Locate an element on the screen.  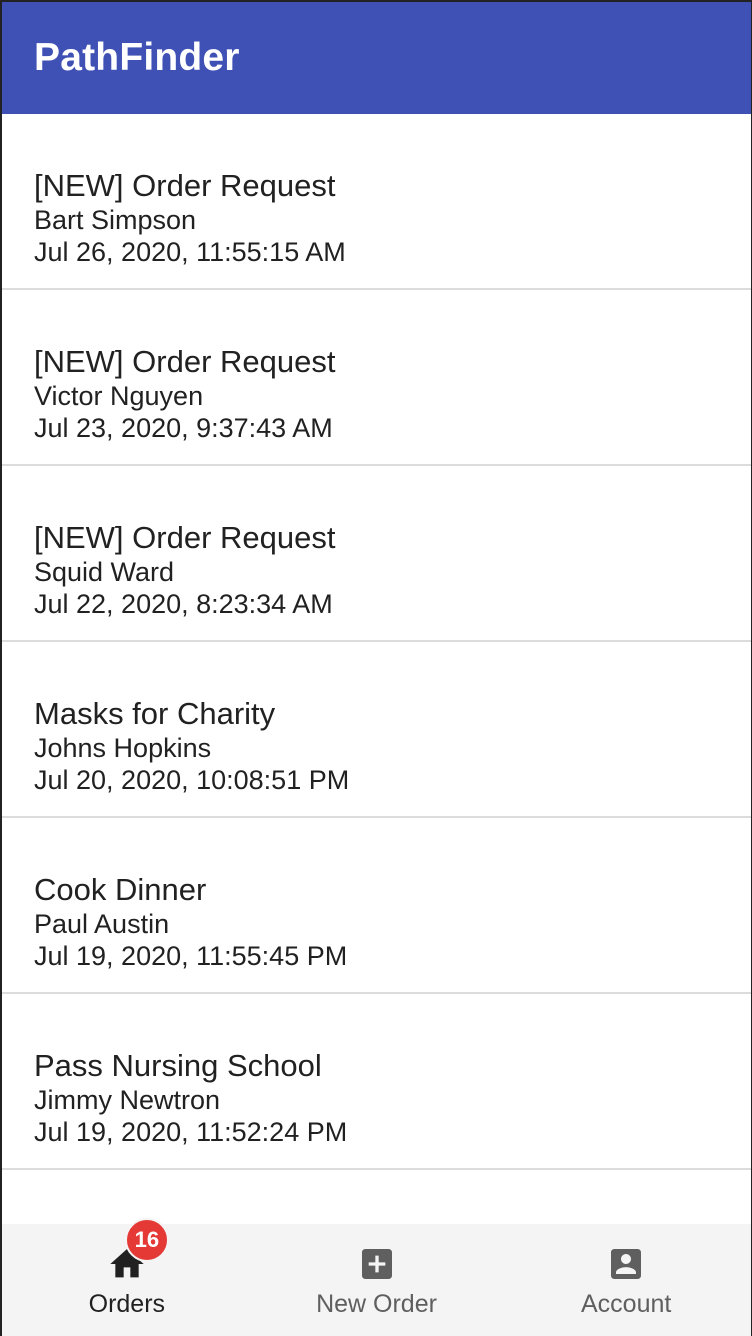
order-timestamp: Jul 22, 2020, 8:23:34 AM is located at coordinates (183, 604).